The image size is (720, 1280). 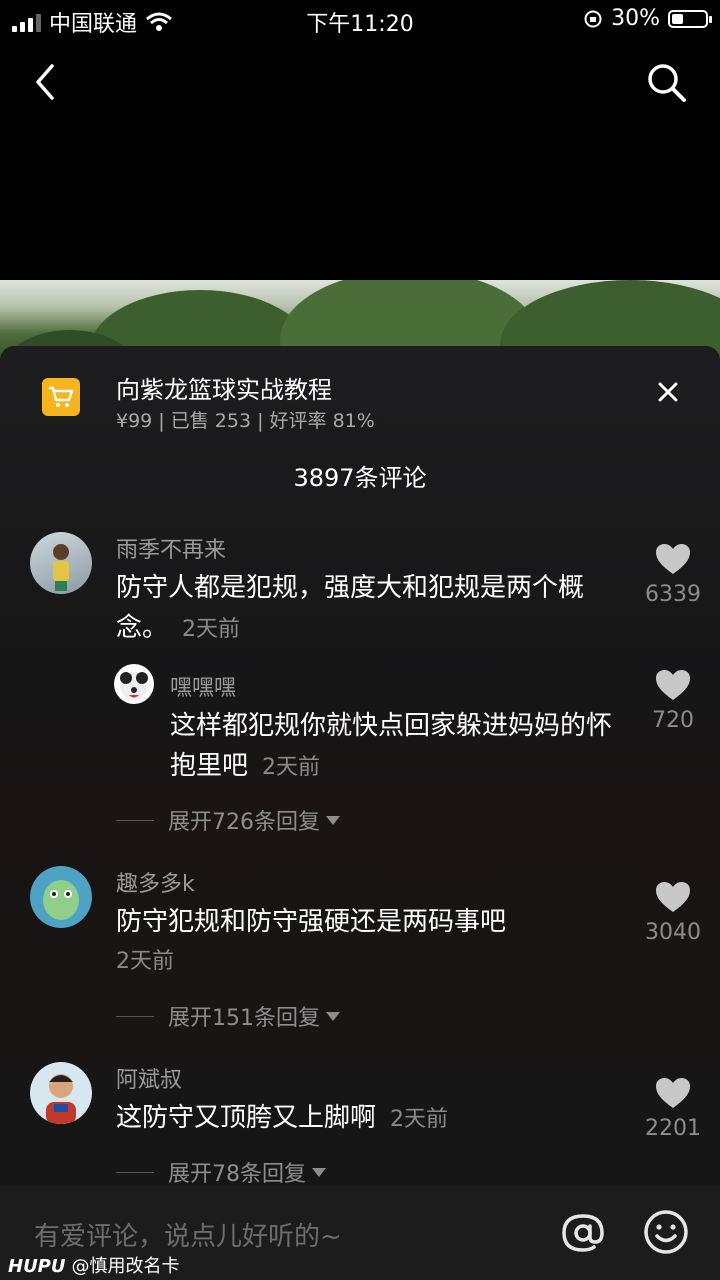 I want to click on like-button: 2201, so click(x=673, y=1108).